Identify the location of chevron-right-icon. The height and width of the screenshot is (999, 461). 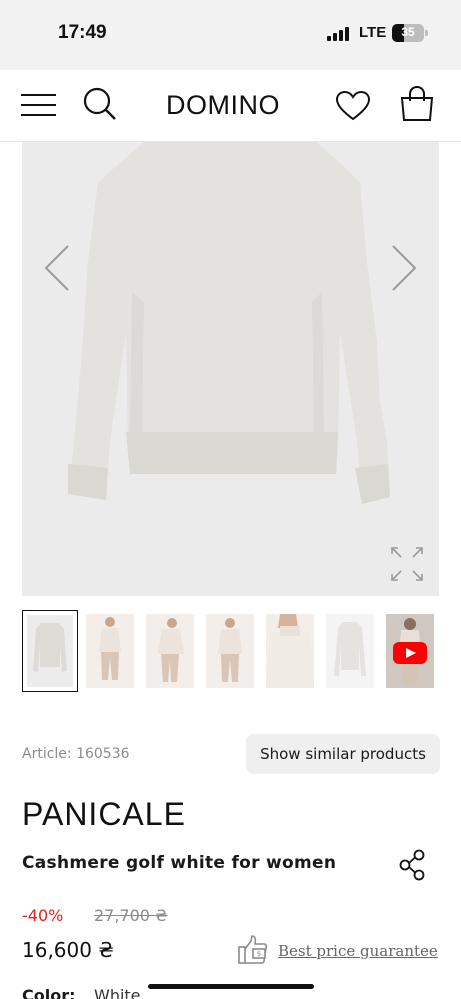
(404, 268).